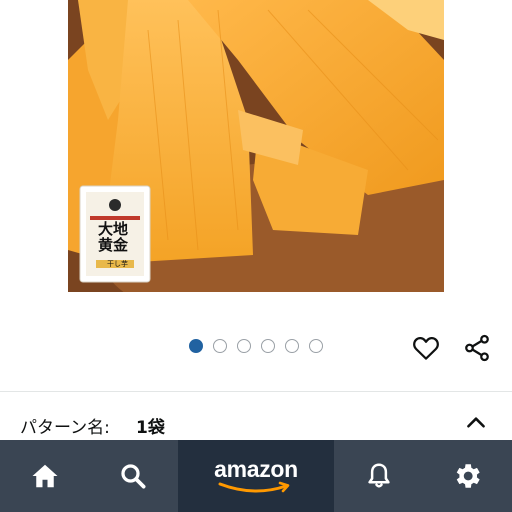 The width and height of the screenshot is (512, 512). I want to click on variation-value: 1袋, so click(150, 428).